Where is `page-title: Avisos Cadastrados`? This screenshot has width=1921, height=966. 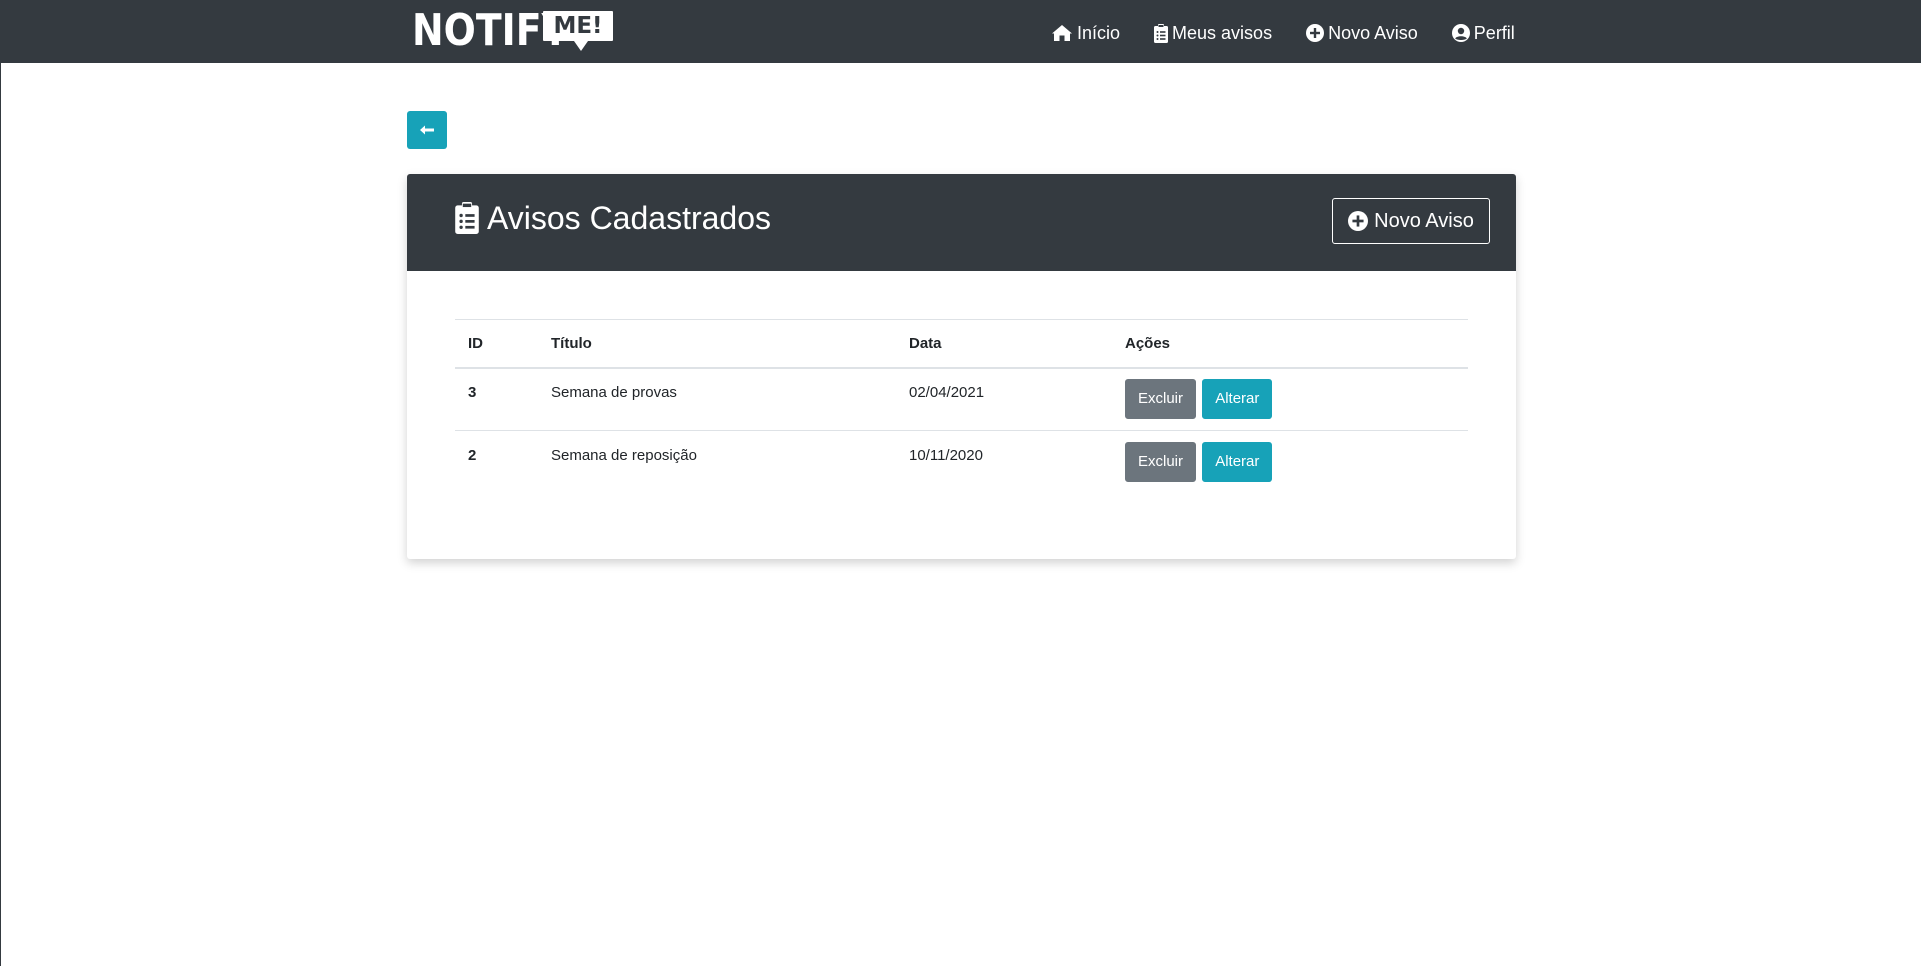 page-title: Avisos Cadastrados is located at coordinates (613, 218).